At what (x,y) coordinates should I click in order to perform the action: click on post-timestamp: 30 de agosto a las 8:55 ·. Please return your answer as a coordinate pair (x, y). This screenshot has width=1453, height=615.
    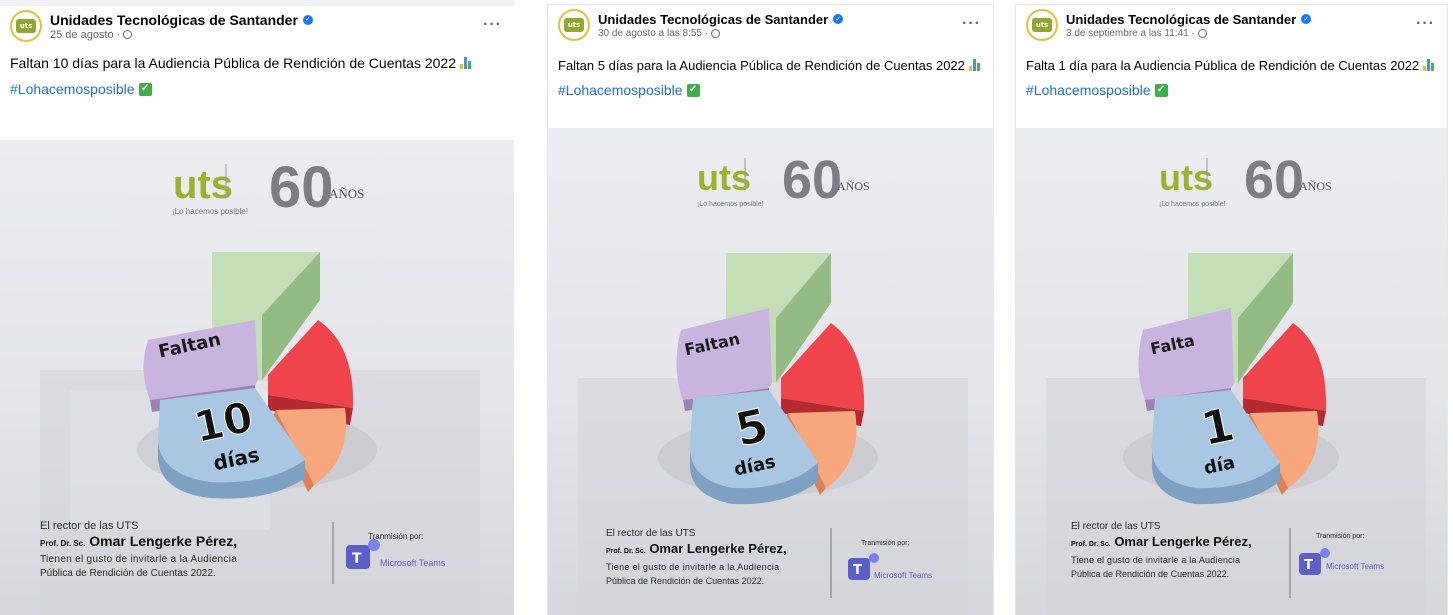
    Looking at the image, I should click on (720, 33).